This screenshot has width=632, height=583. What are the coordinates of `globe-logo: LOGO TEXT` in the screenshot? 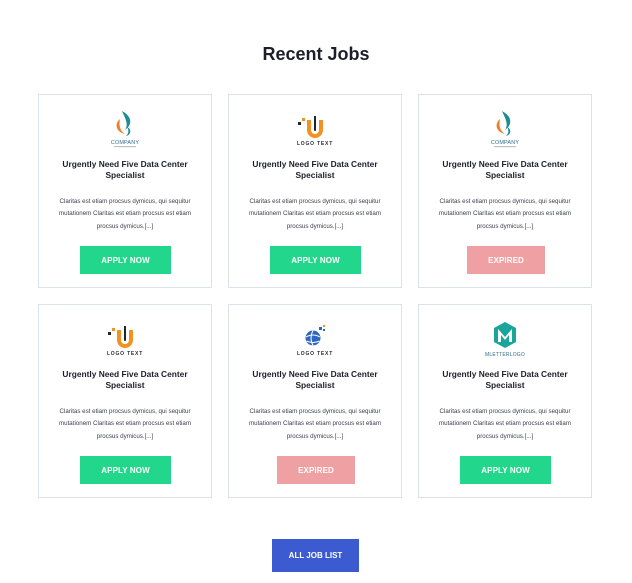 It's located at (315, 340).